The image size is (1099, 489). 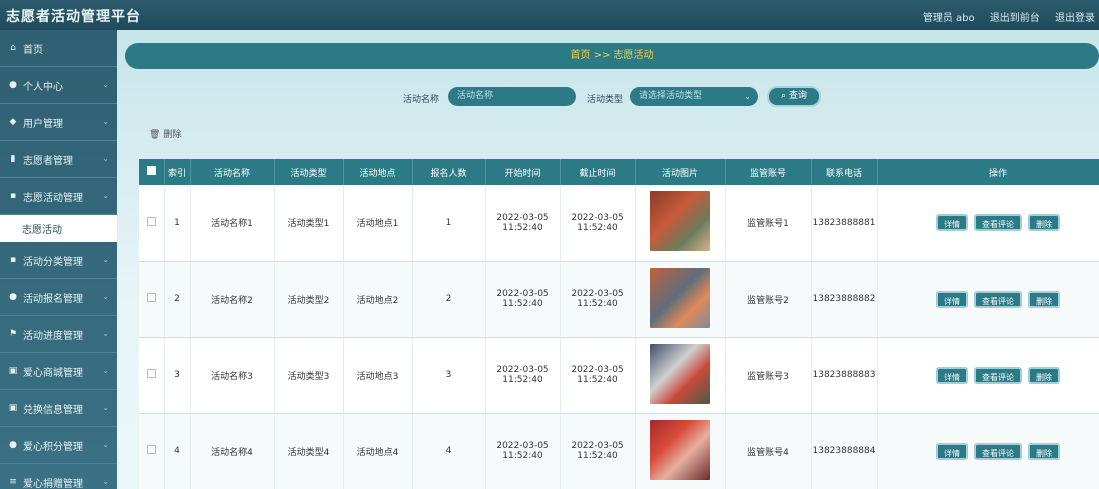 What do you see at coordinates (58, 48) in the screenshot?
I see `sidebar-item: ⌂ 首页` at bounding box center [58, 48].